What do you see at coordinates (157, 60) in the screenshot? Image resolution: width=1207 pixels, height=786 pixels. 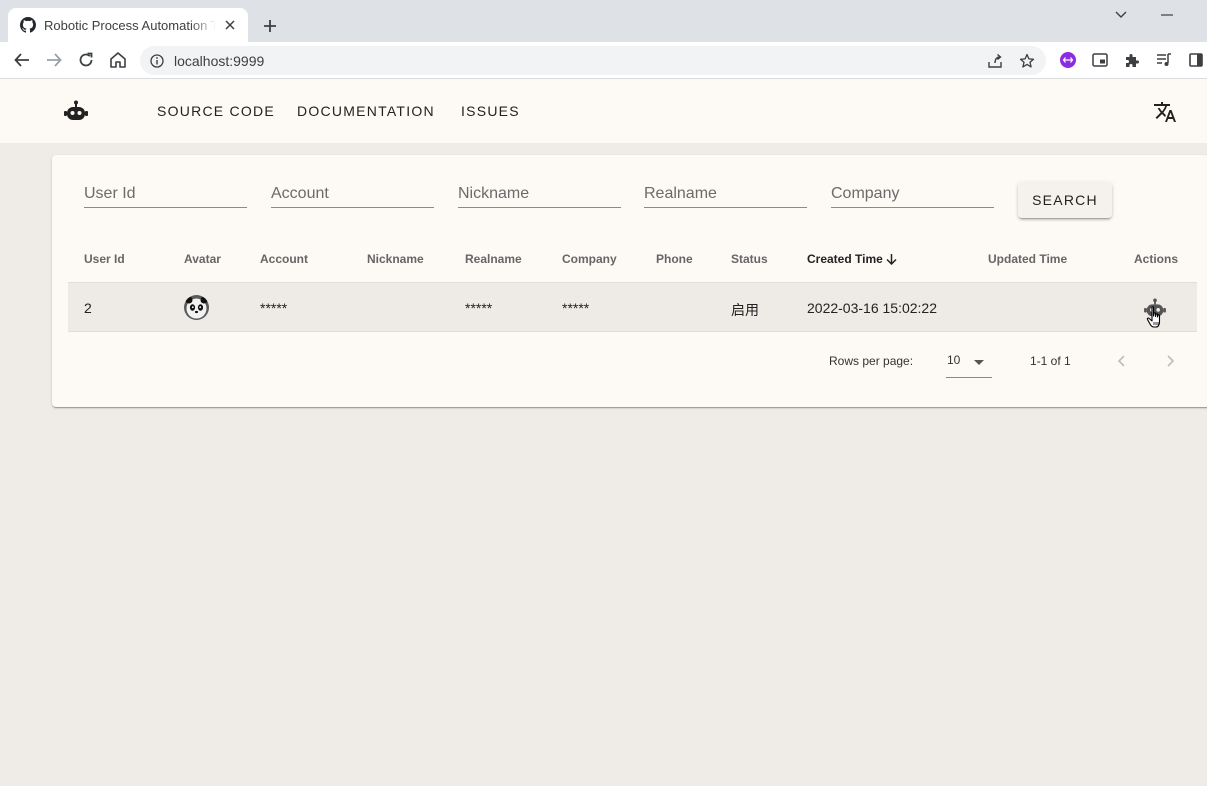 I see `info-icon` at bounding box center [157, 60].